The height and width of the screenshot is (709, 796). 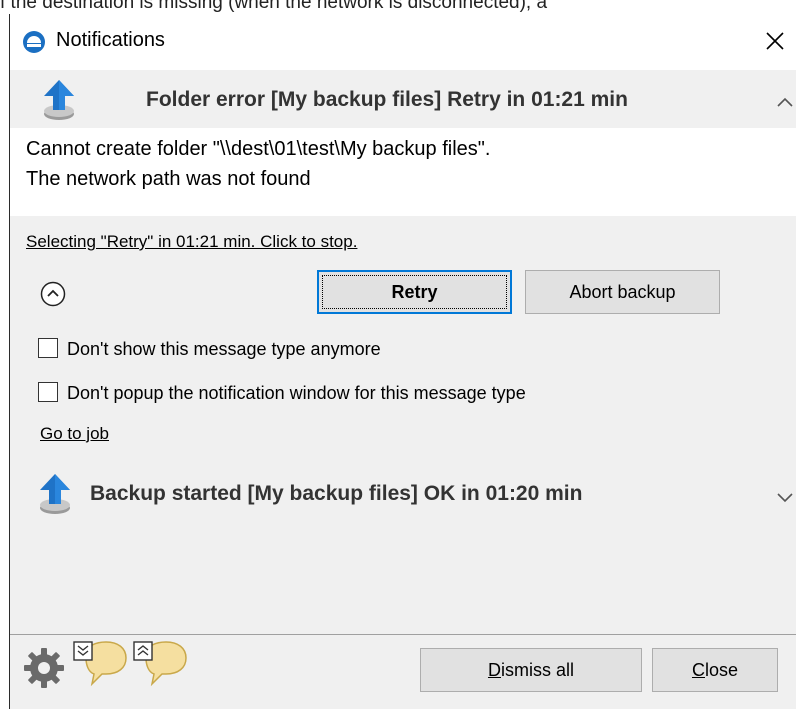 What do you see at coordinates (785, 497) in the screenshot?
I see `chevron-down-icon` at bounding box center [785, 497].